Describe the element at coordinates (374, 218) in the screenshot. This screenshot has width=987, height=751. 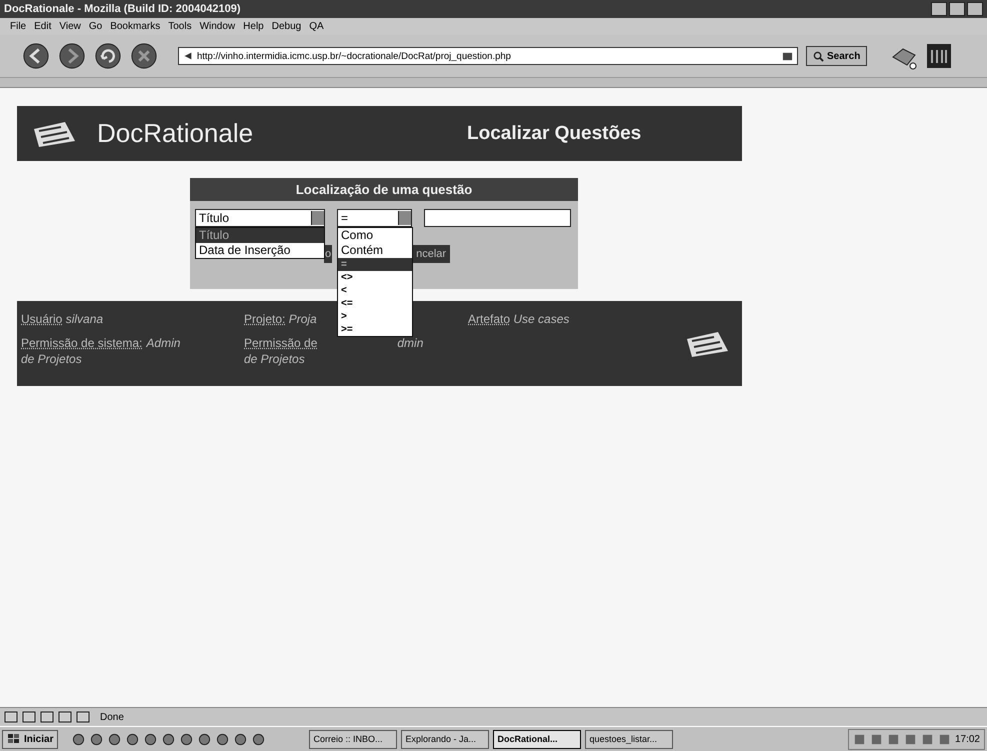
I see `operator-select: =` at that location.